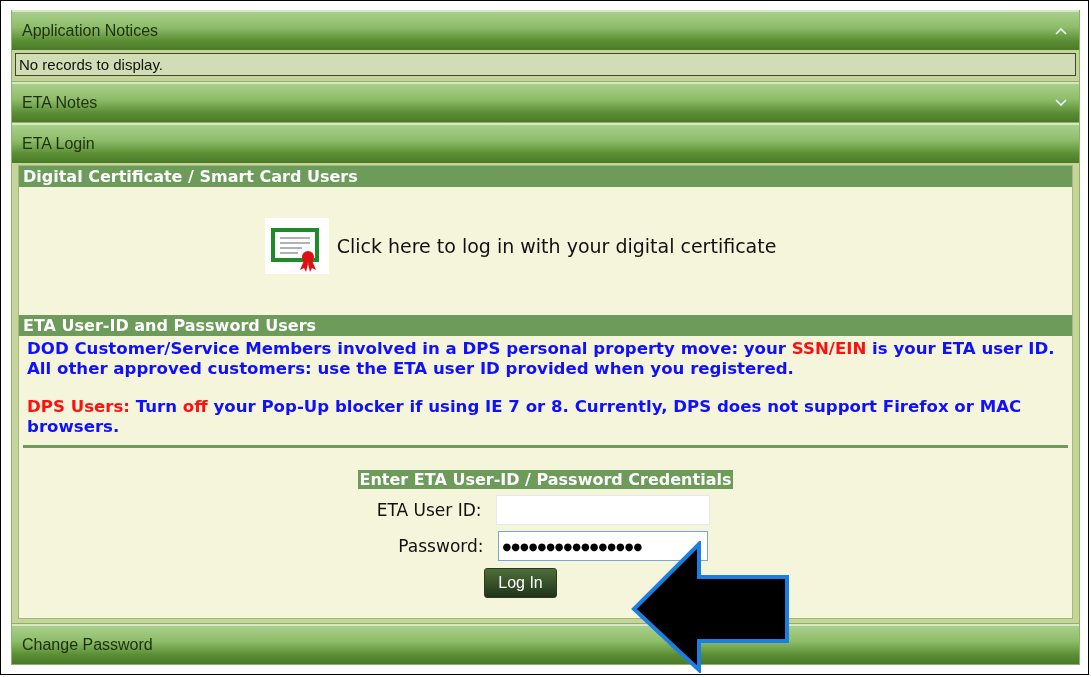  I want to click on login-button: Log In, so click(520, 583).